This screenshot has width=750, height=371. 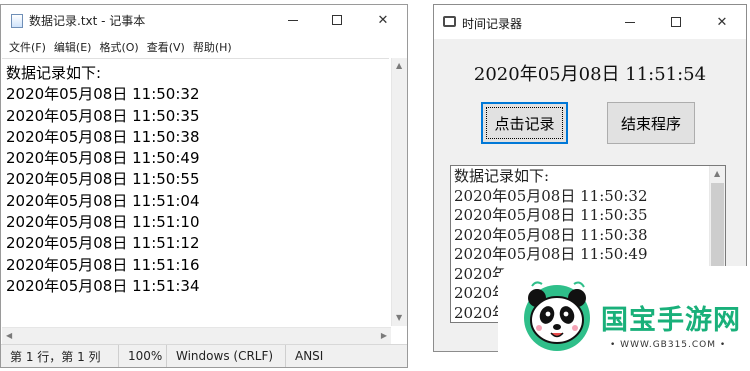 I want to click on clock-display: 2020年05月08日 11:51:54, so click(x=590, y=74).